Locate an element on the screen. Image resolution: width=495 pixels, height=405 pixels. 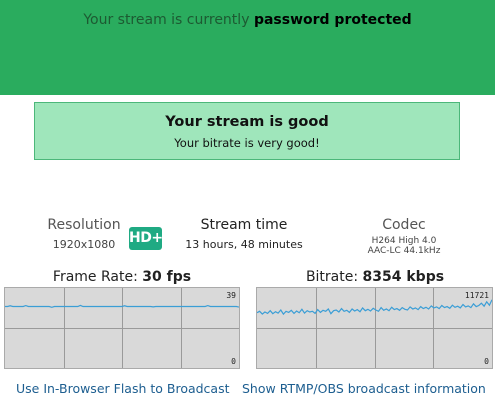
banner-emphasis: password protected is located at coordinates (332, 20).